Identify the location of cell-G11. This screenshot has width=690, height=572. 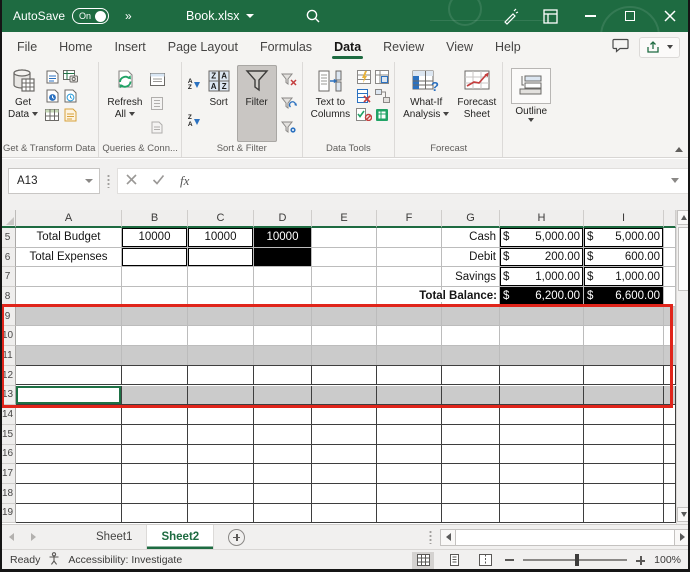
(471, 356).